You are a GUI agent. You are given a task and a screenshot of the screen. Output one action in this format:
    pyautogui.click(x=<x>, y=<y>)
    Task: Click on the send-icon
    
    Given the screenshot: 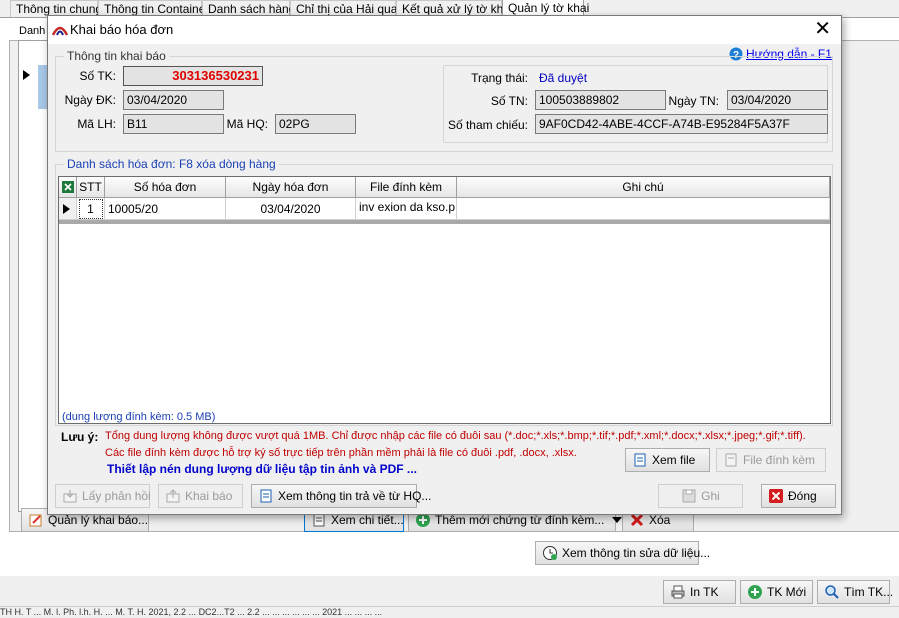 What is the action you would take?
    pyautogui.click(x=173, y=496)
    